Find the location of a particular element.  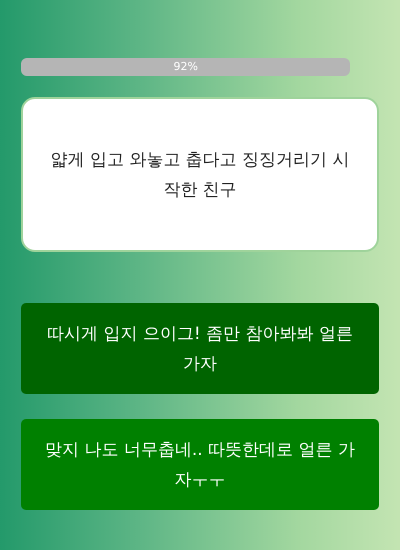

answer-button: 따시게 입지 으이그! 좀만 참아봐봐 얼른 가자 is located at coordinates (200, 348).